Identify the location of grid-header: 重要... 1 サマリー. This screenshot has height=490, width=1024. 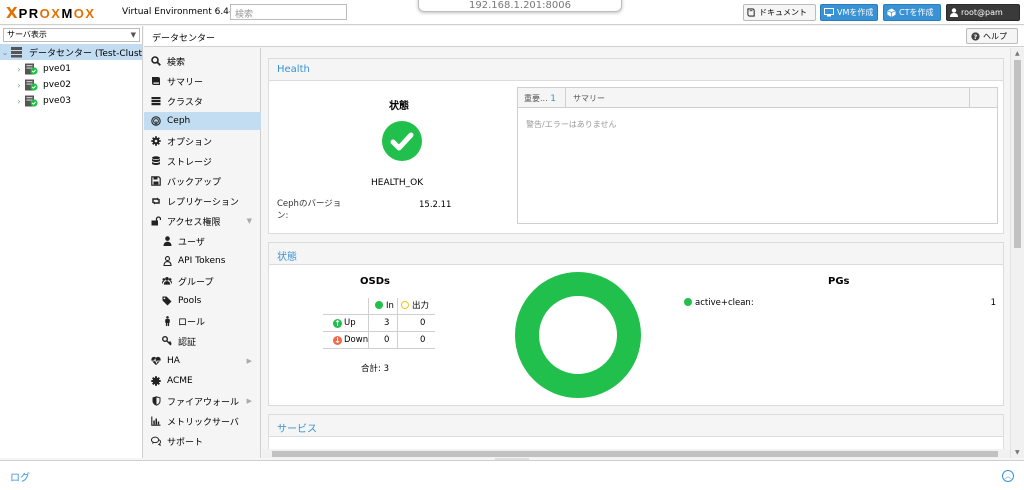
(757, 98).